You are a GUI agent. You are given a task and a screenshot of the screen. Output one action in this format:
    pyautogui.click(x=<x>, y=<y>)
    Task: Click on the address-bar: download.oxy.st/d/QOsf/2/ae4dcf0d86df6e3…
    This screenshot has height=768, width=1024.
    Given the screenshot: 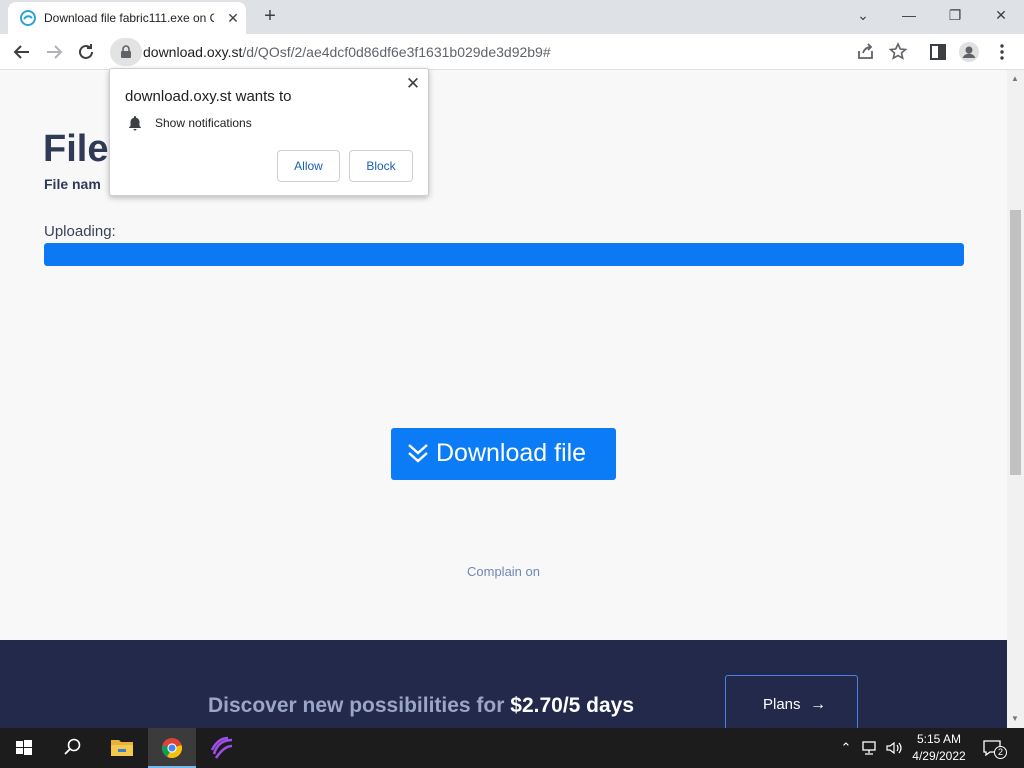 What is the action you would take?
    pyautogui.click(x=480, y=52)
    